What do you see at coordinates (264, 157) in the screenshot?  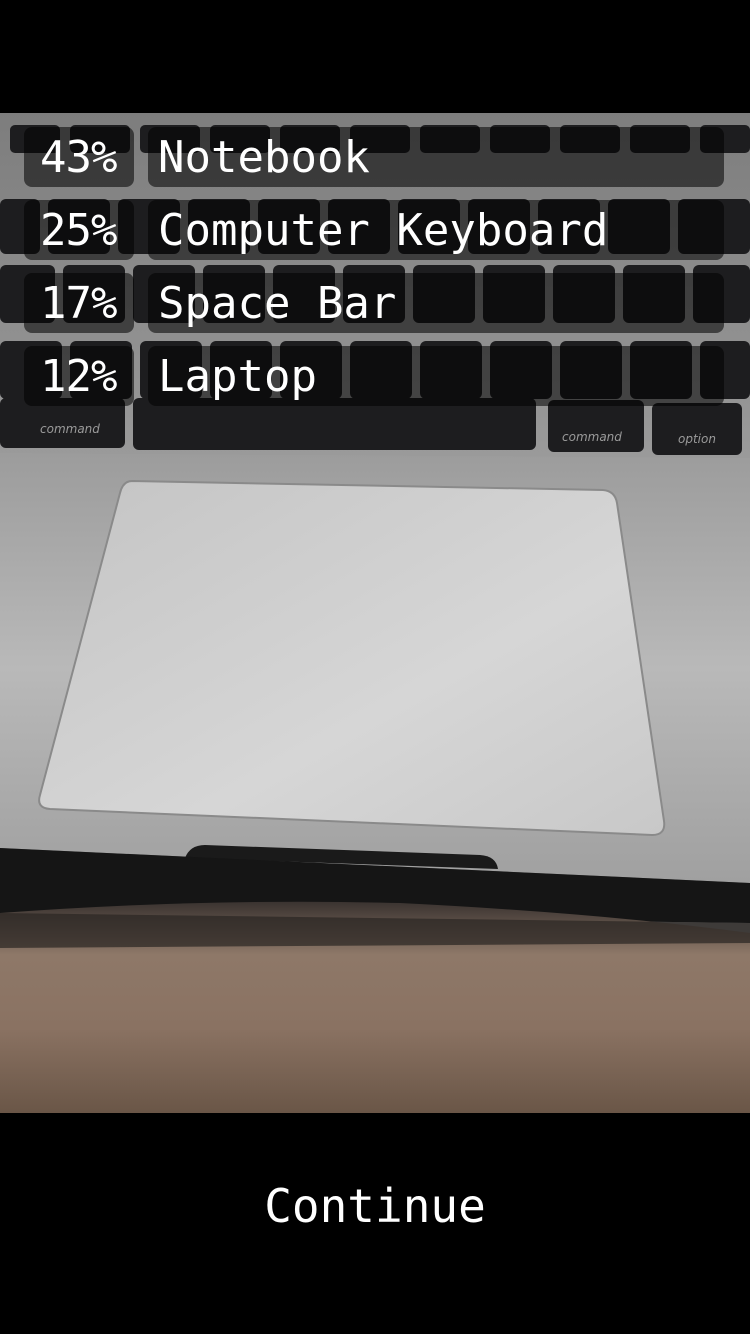 I see `prediction-label: Notebook` at bounding box center [264, 157].